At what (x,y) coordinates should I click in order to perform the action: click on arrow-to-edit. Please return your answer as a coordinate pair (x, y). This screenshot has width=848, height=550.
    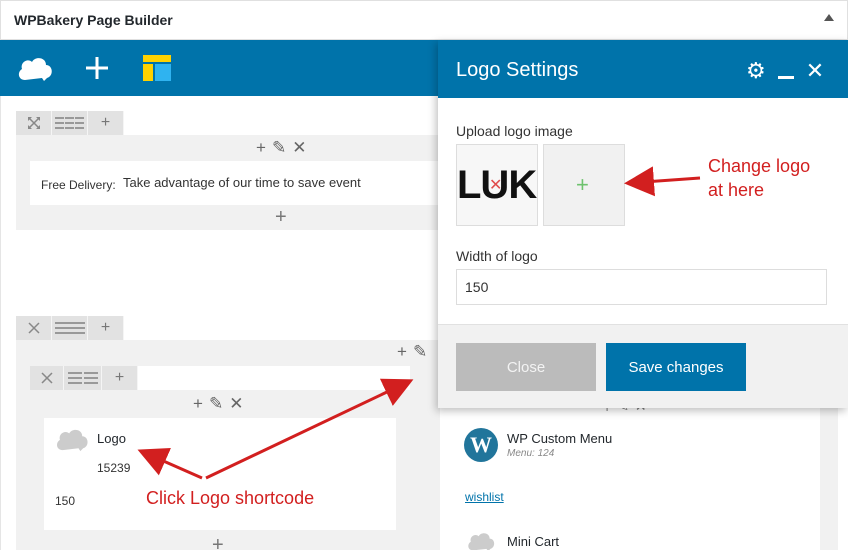
    Looking at the image, I should click on (309, 429).